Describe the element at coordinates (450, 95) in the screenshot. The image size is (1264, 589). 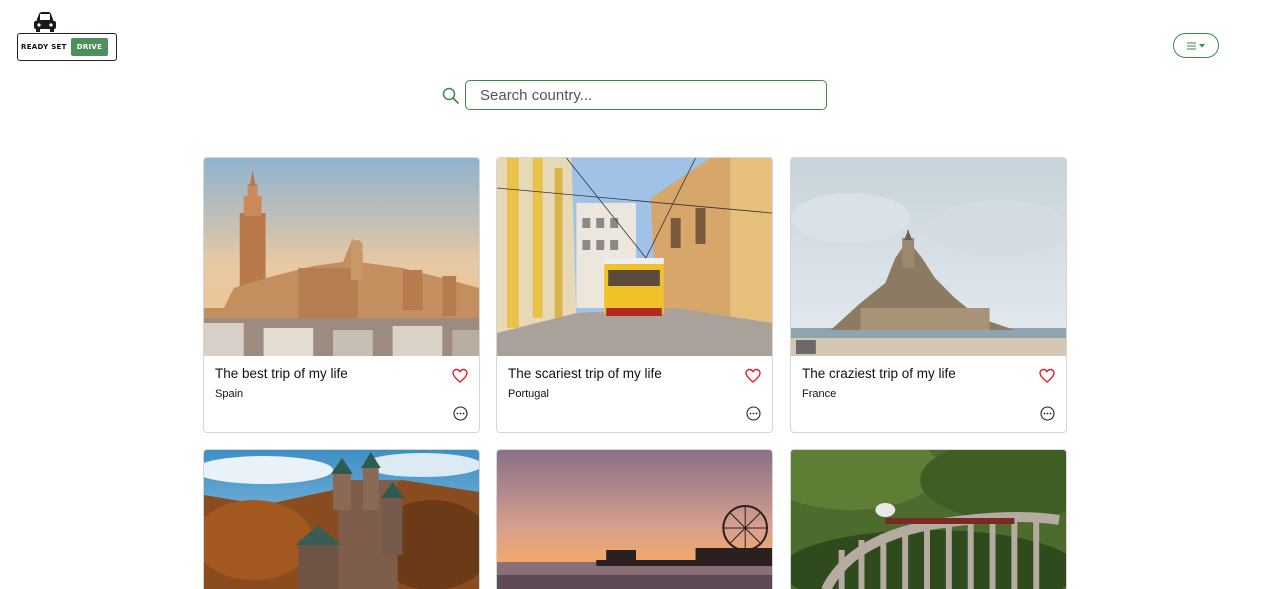
I see `search-icon` at that location.